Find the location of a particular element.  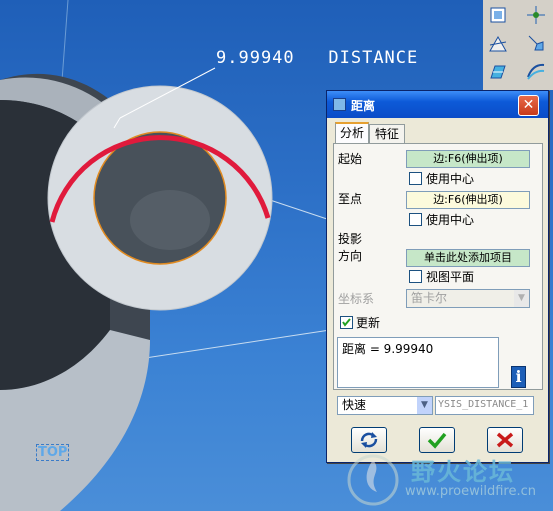

watermark-url: www.proewildfire.cn is located at coordinates (470, 491).